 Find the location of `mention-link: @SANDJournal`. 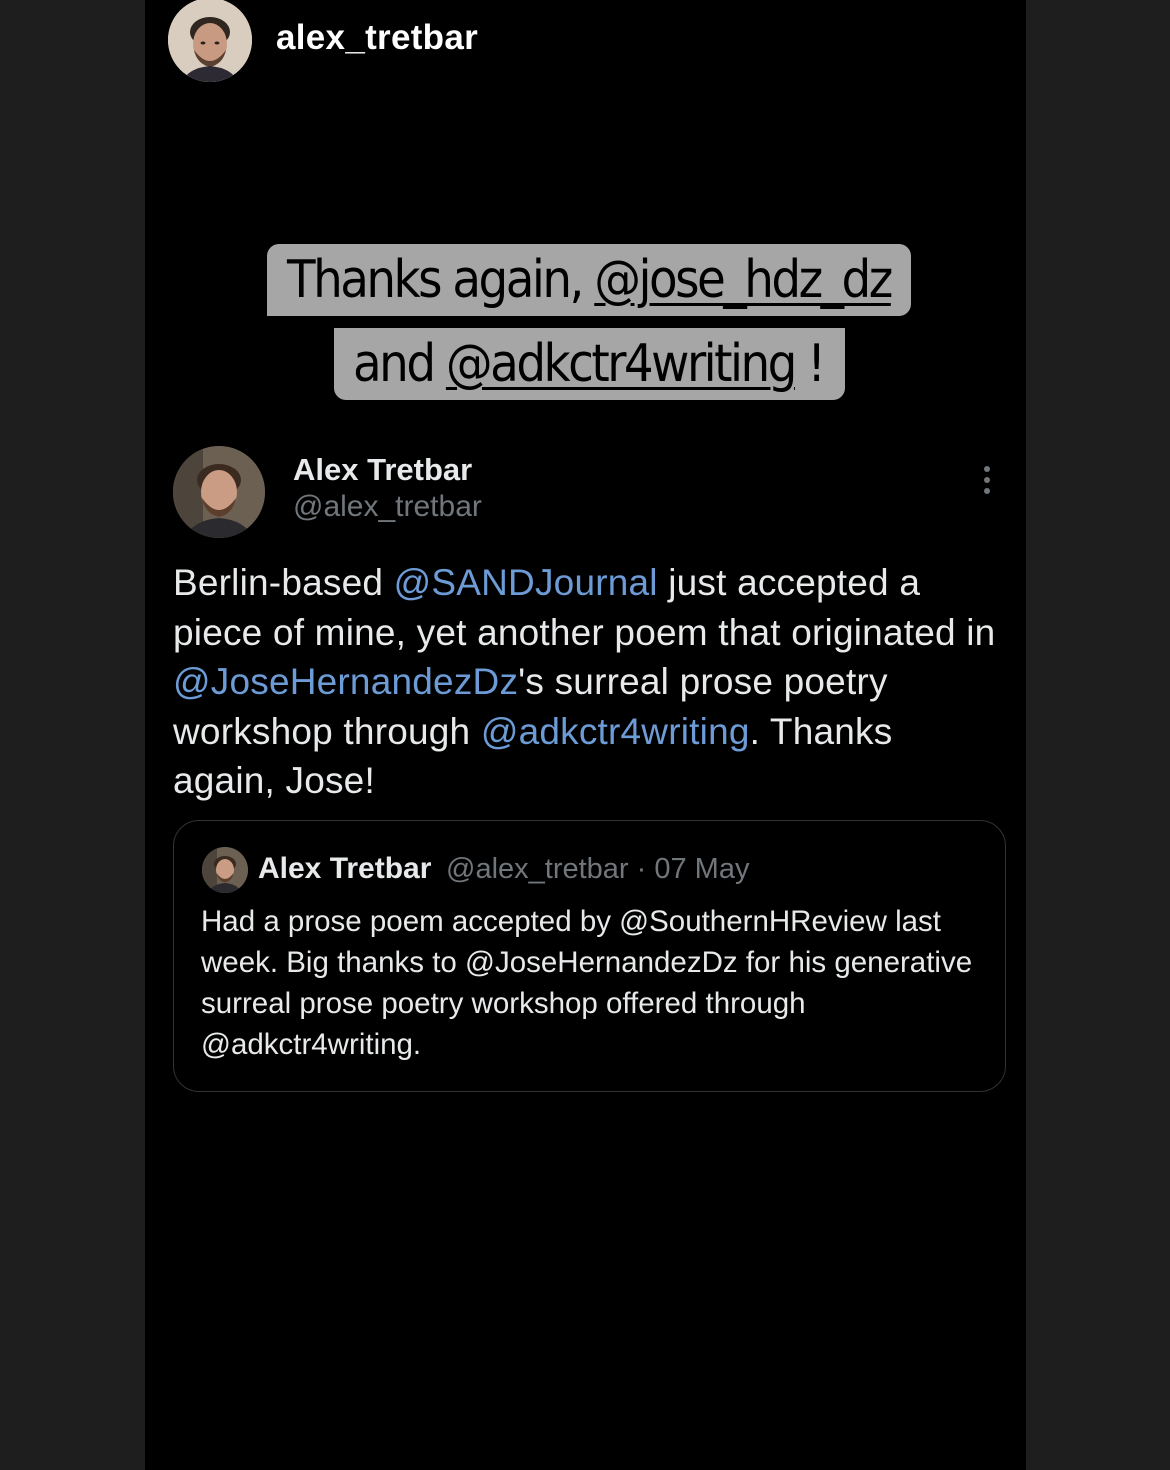

mention-link: @SANDJournal is located at coordinates (526, 582).